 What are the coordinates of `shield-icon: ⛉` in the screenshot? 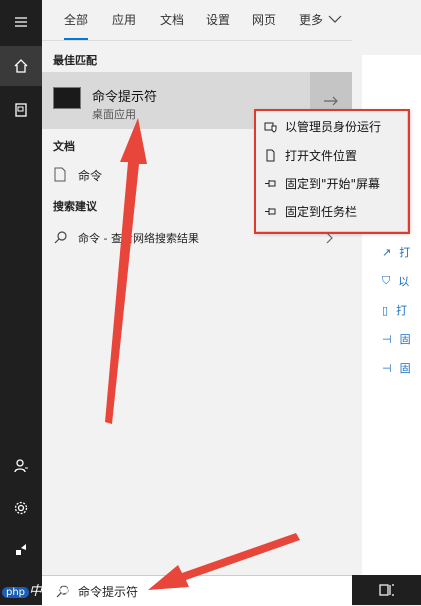 It's located at (386, 280).